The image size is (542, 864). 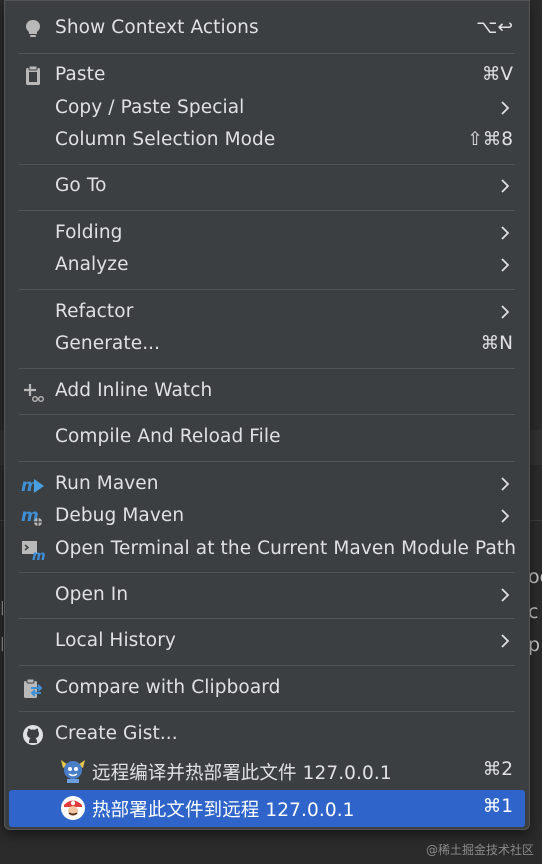 I want to click on menu-item-show-context-actions: Show Context Actions ⌥↩, so click(x=267, y=29).